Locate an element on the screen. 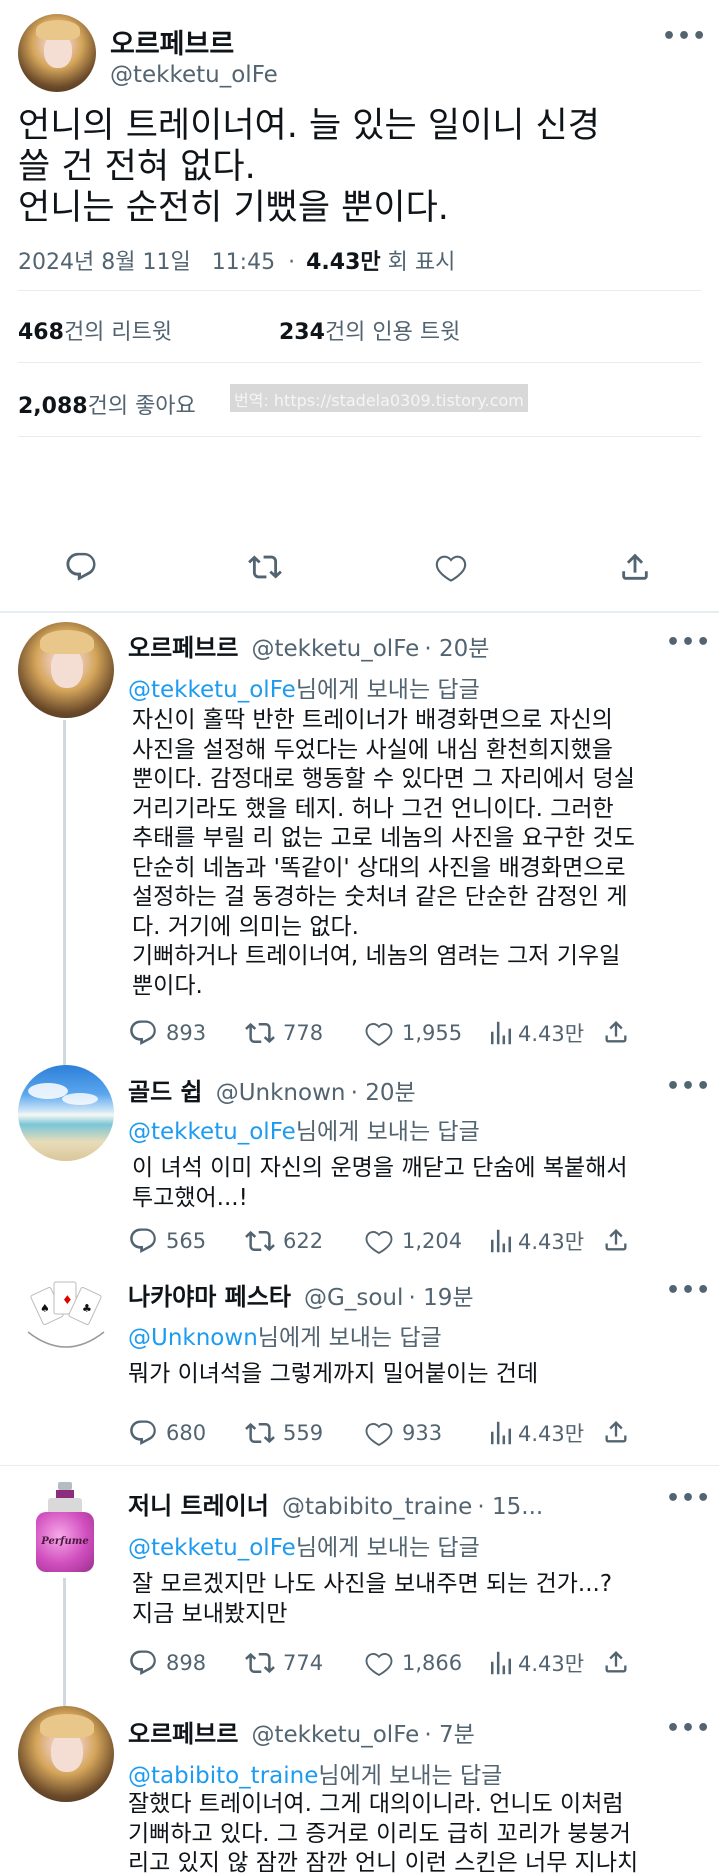 This screenshot has width=719, height=1873. comment-action: 565 is located at coordinates (167, 1241).